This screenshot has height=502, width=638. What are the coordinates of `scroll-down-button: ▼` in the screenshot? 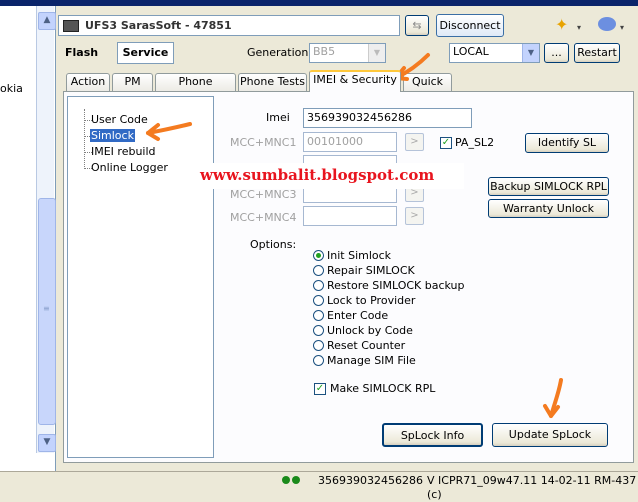 It's located at (47, 443).